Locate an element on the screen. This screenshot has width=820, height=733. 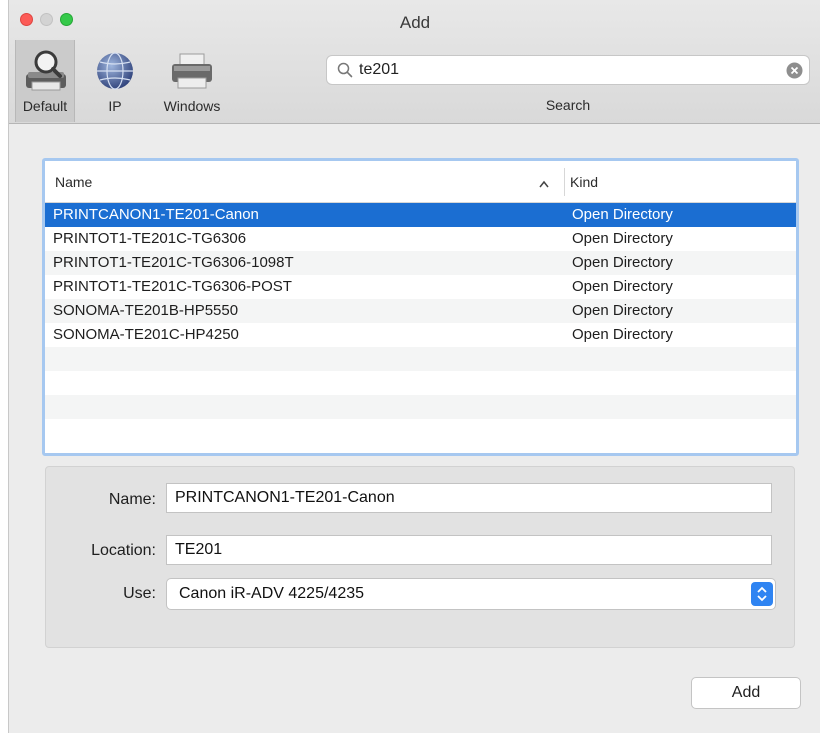
search-input is located at coordinates (569, 70).